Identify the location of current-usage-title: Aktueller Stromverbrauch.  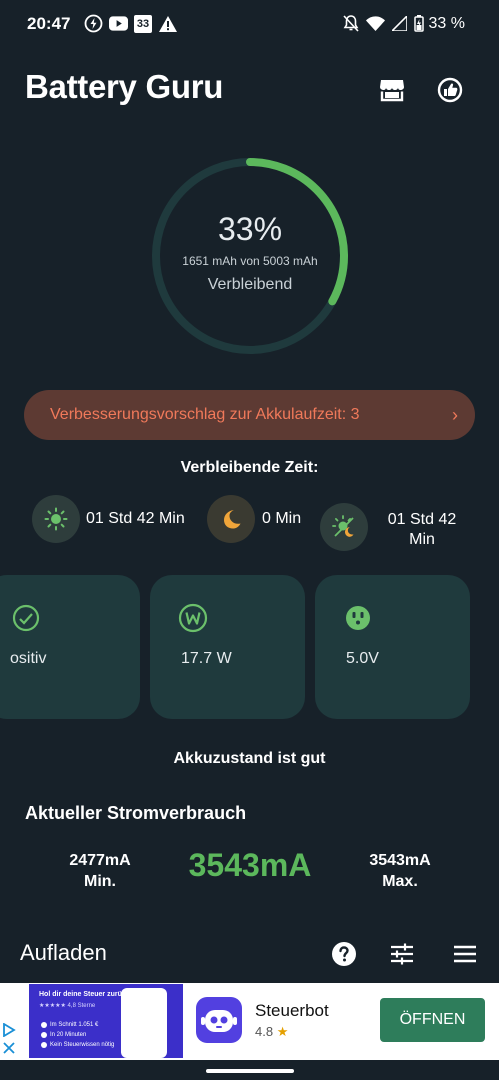
(136, 813).